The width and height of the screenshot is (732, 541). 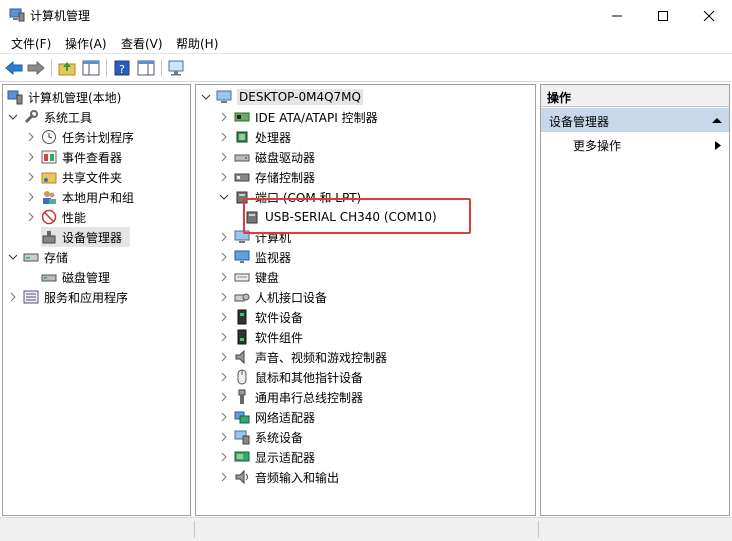 I want to click on device-category-3: 存储控制器, so click(x=266, y=177).